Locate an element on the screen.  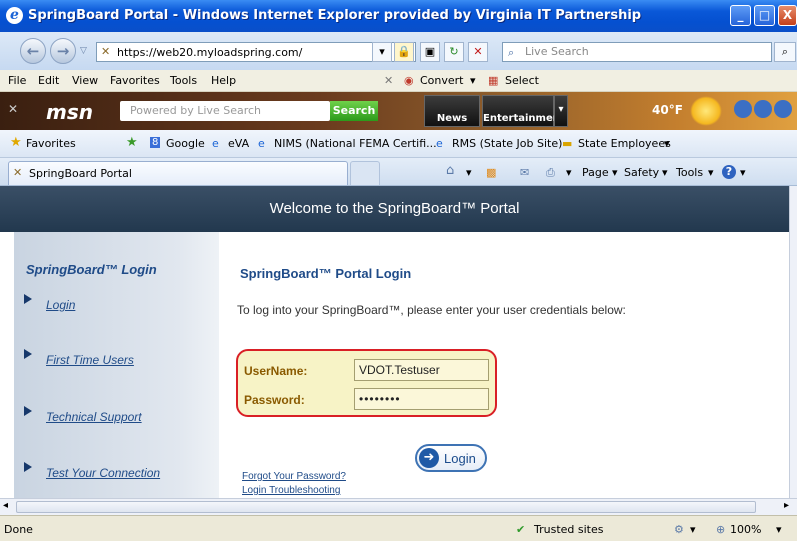
login-button: ➜ Login is located at coordinates (451, 458).